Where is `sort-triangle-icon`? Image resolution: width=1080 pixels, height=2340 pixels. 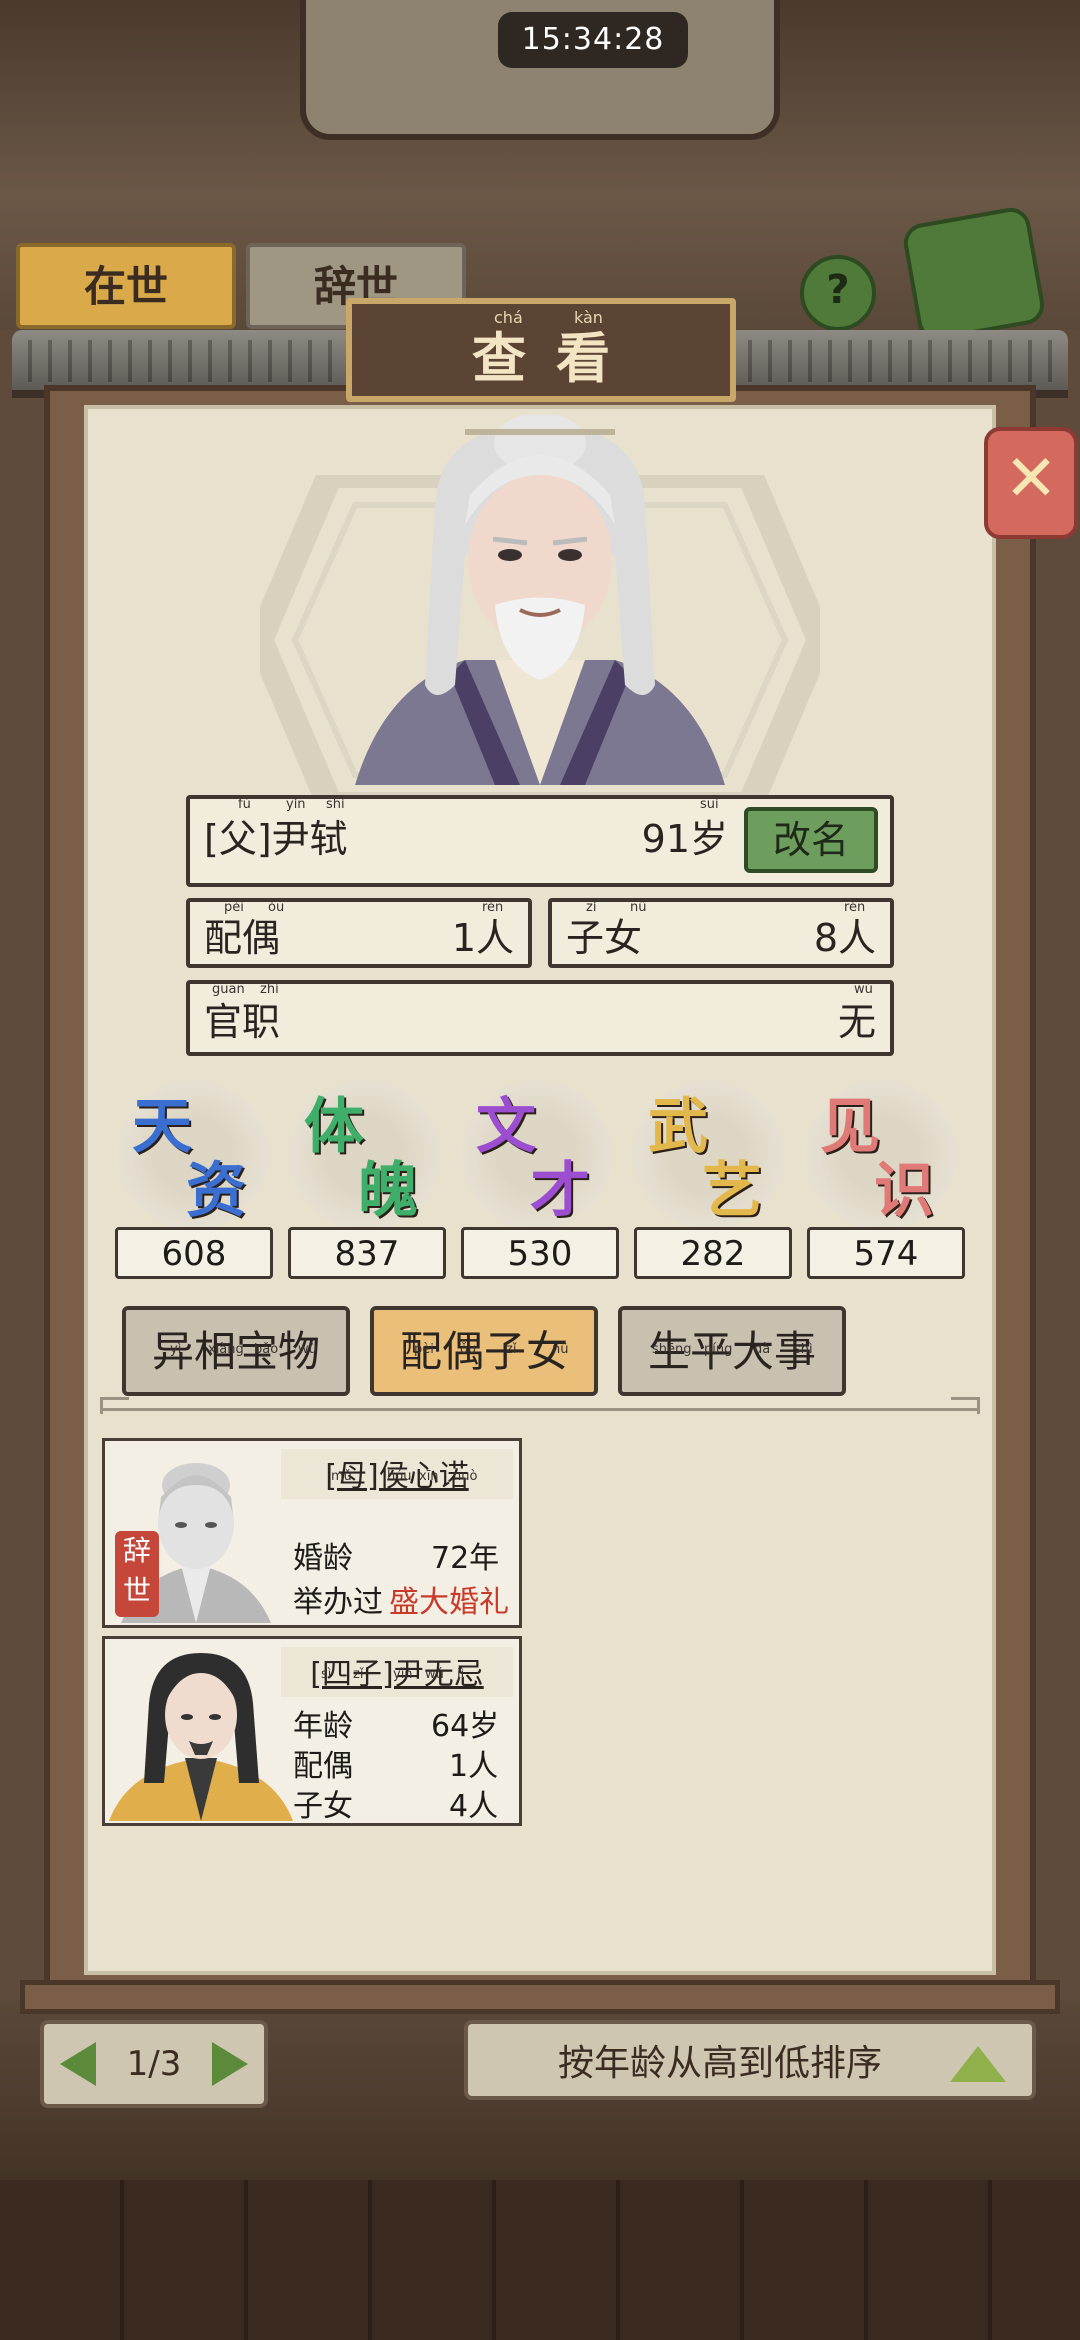 sort-triangle-icon is located at coordinates (978, 2064).